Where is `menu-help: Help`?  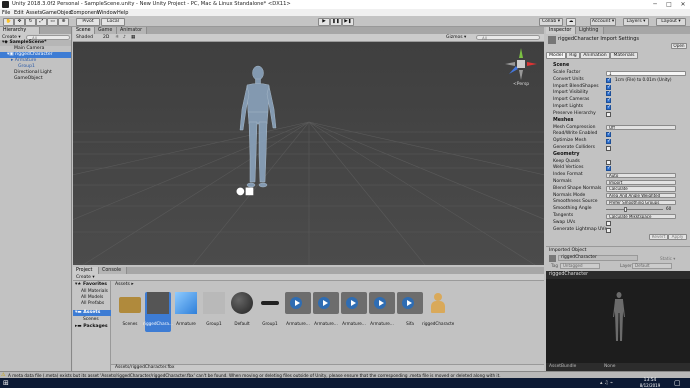
menu-help: Help is located at coordinates (122, 13).